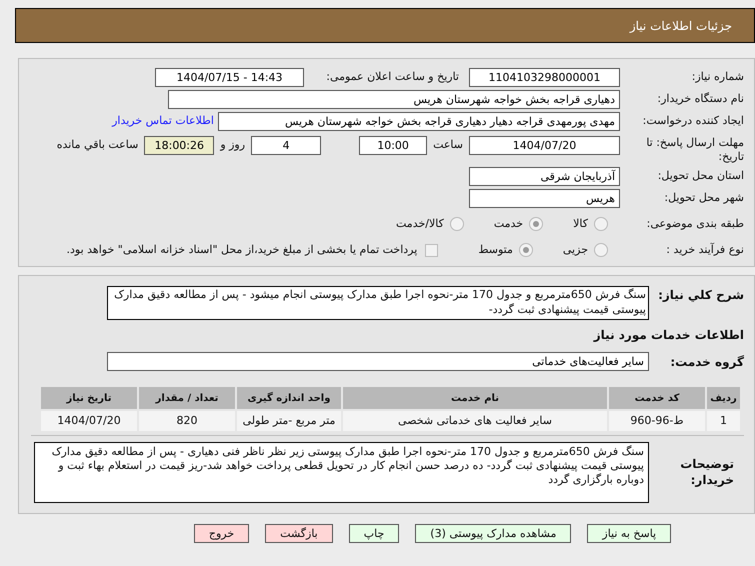 This screenshot has height=566, width=755. I want to click on field-label: تاریخ و ساعت اعلان عمومی:, so click(392, 77).